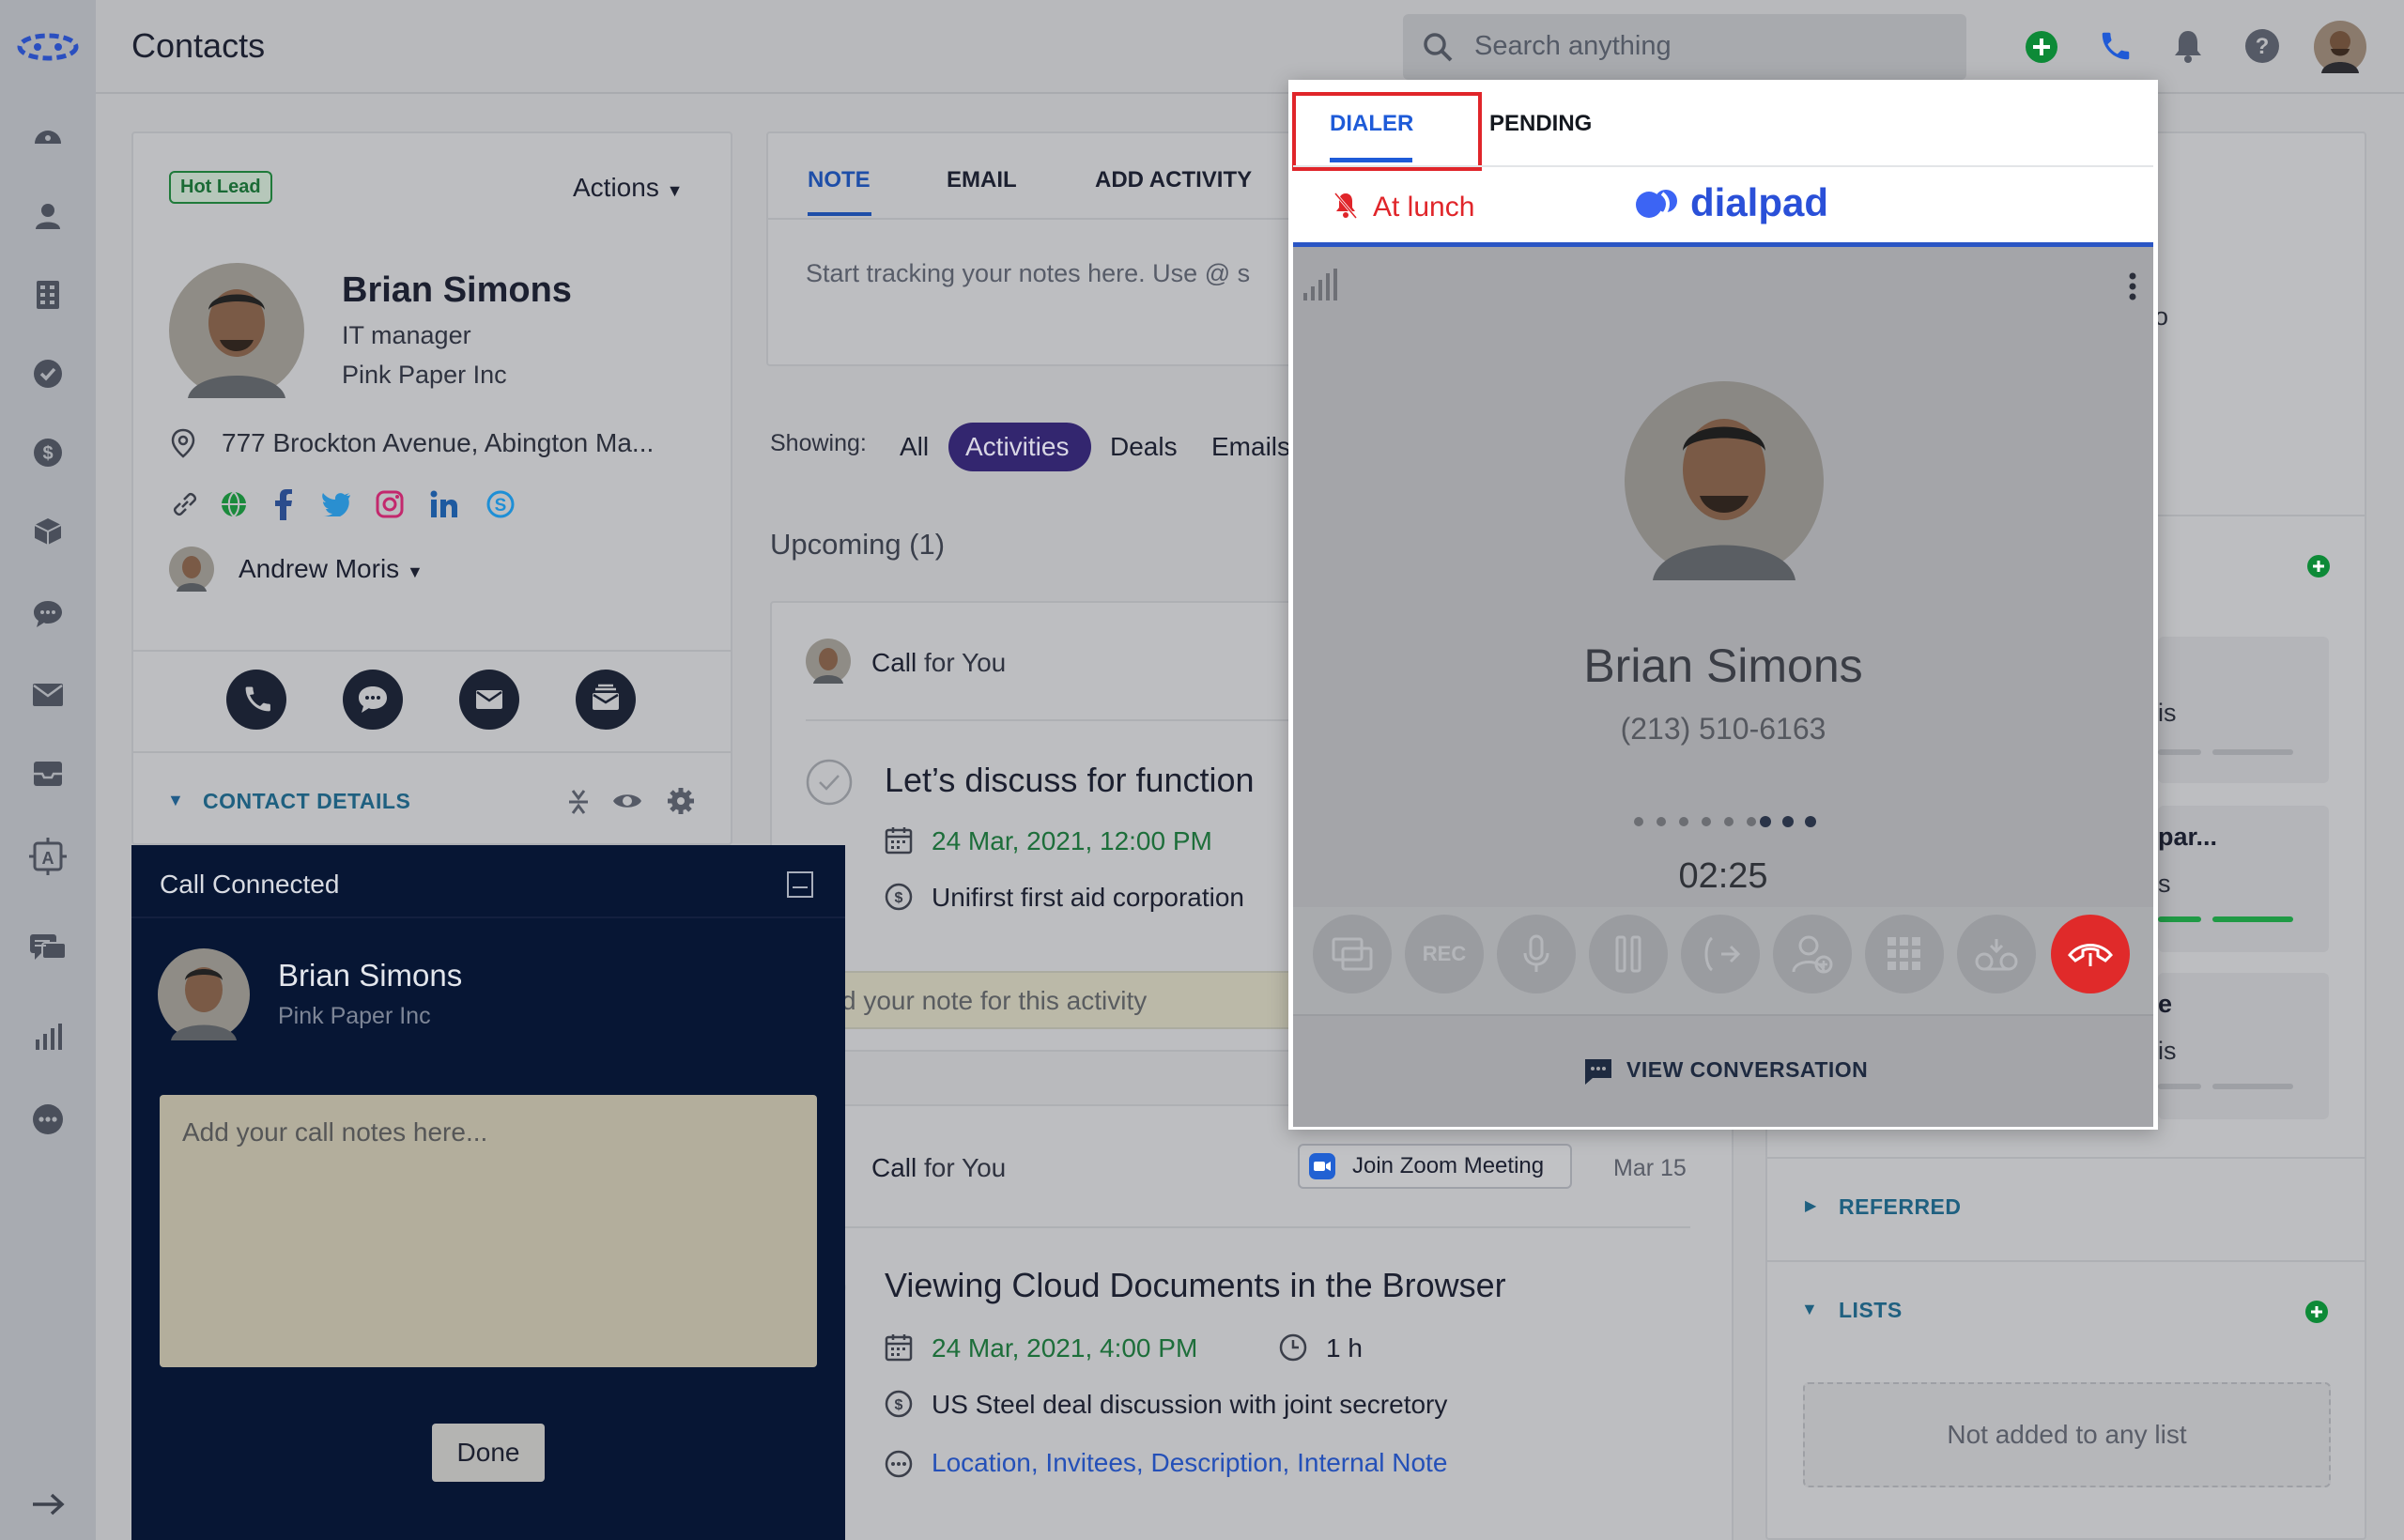 Image resolution: width=2404 pixels, height=1540 pixels. What do you see at coordinates (2041, 47) in the screenshot?
I see `add-new-icon` at bounding box center [2041, 47].